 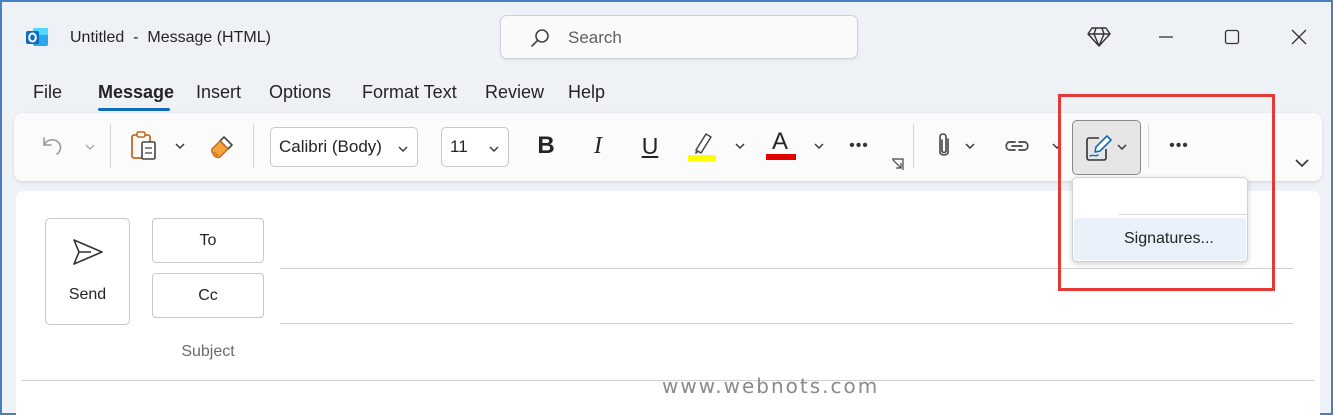 What do you see at coordinates (1166, 37) in the screenshot?
I see `minimize-icon` at bounding box center [1166, 37].